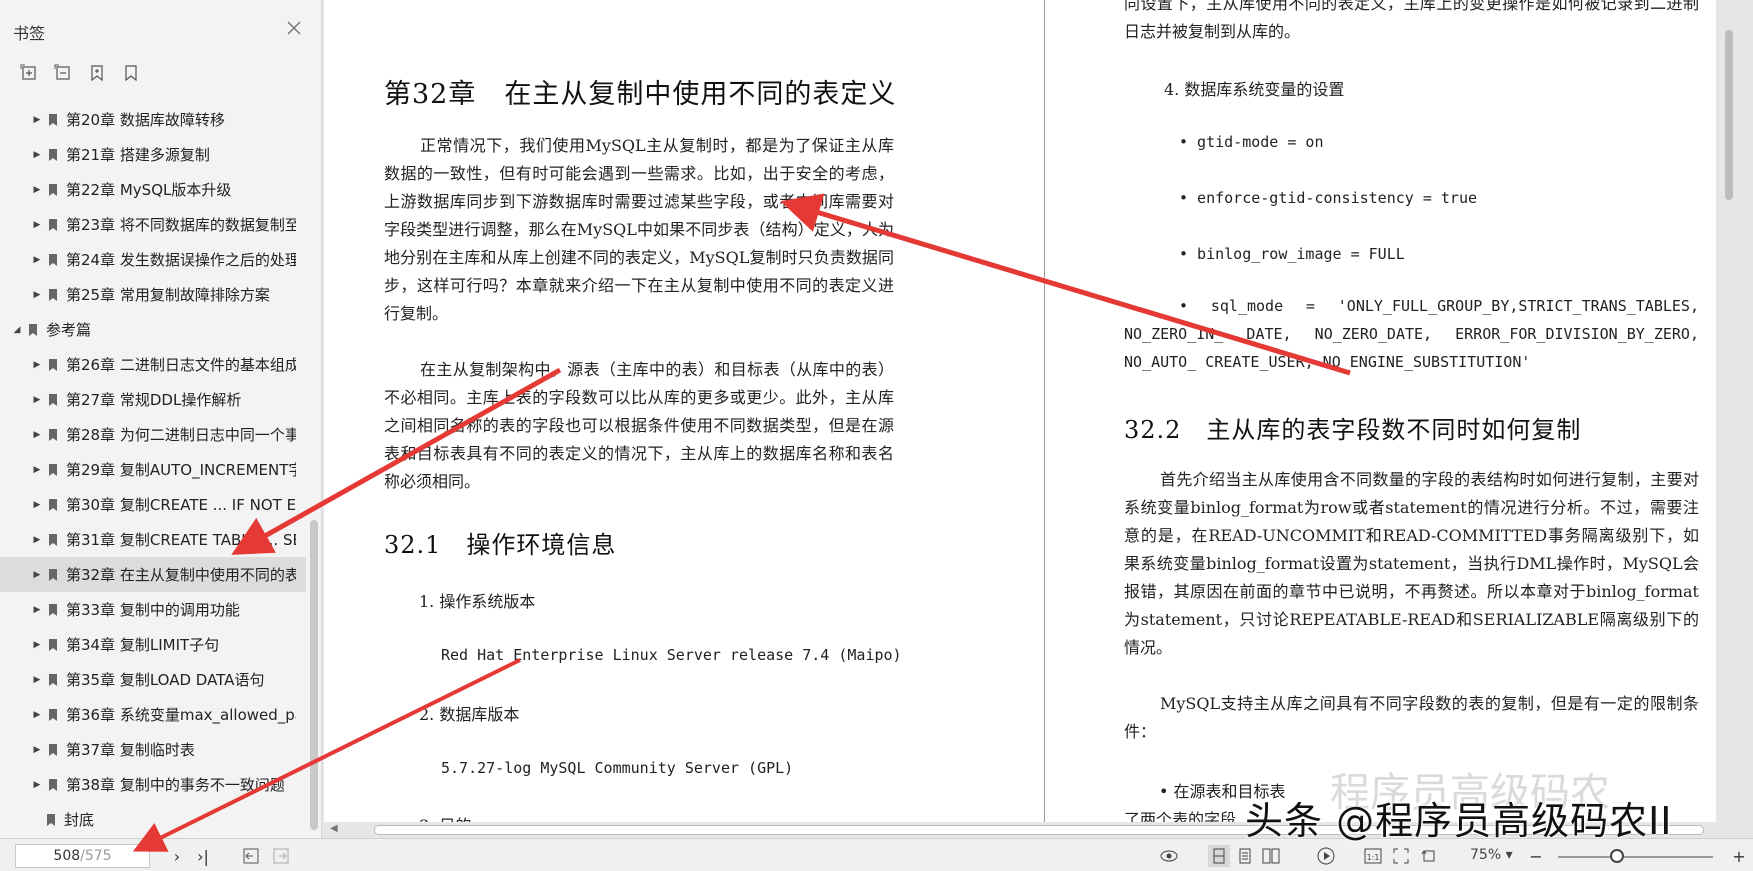 The width and height of the screenshot is (1753, 871). Describe the element at coordinates (1169, 856) in the screenshot. I see `eye-icon` at that location.